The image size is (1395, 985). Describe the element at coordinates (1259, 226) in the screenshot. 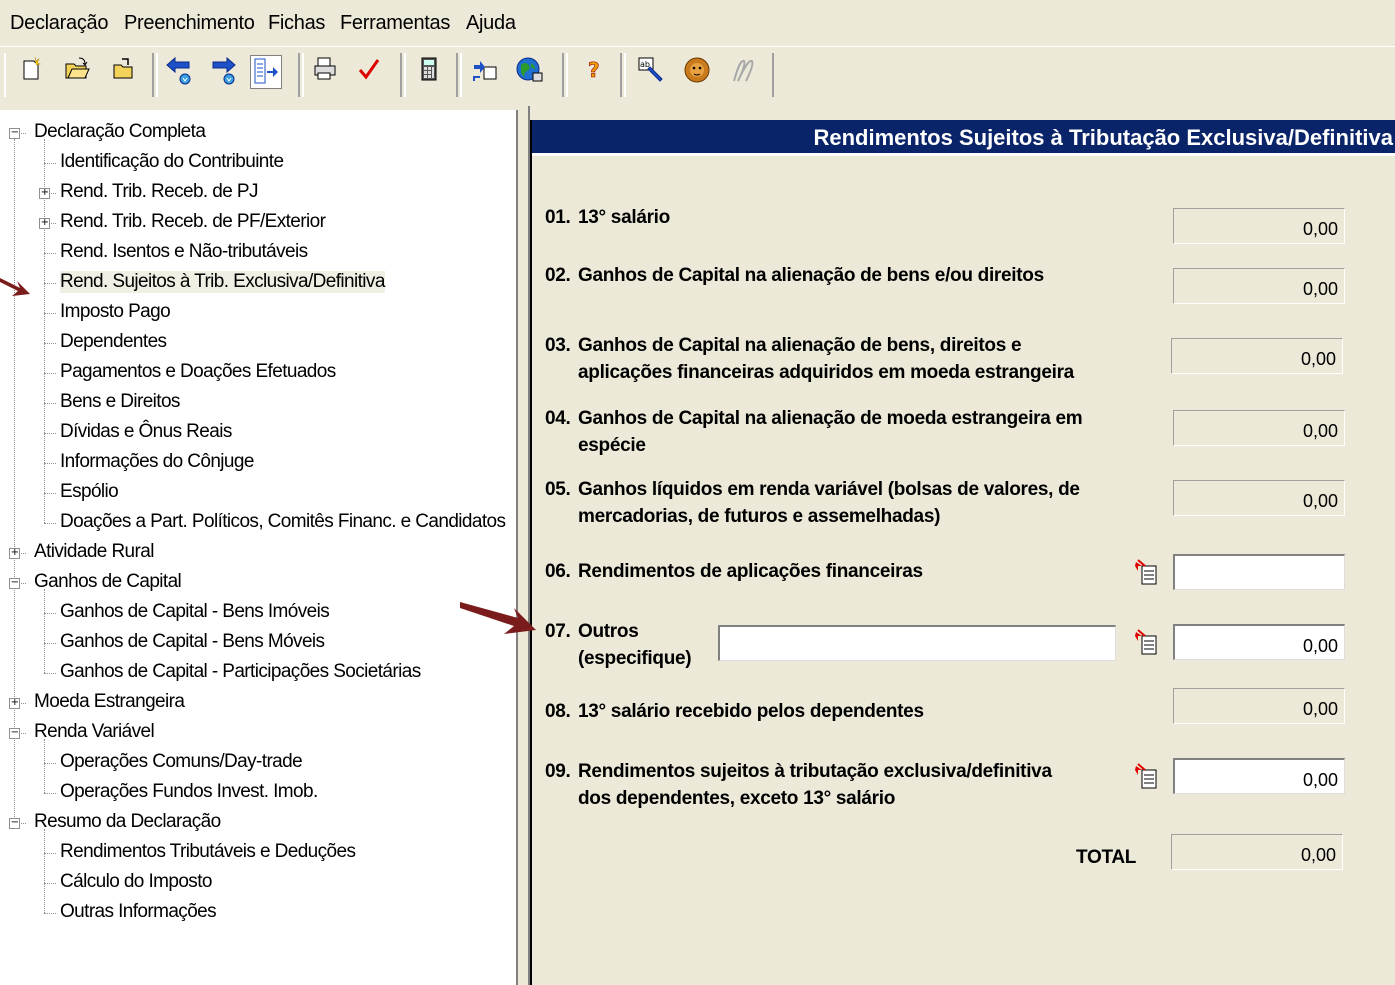

I see `value-field-01: 0,00` at that location.